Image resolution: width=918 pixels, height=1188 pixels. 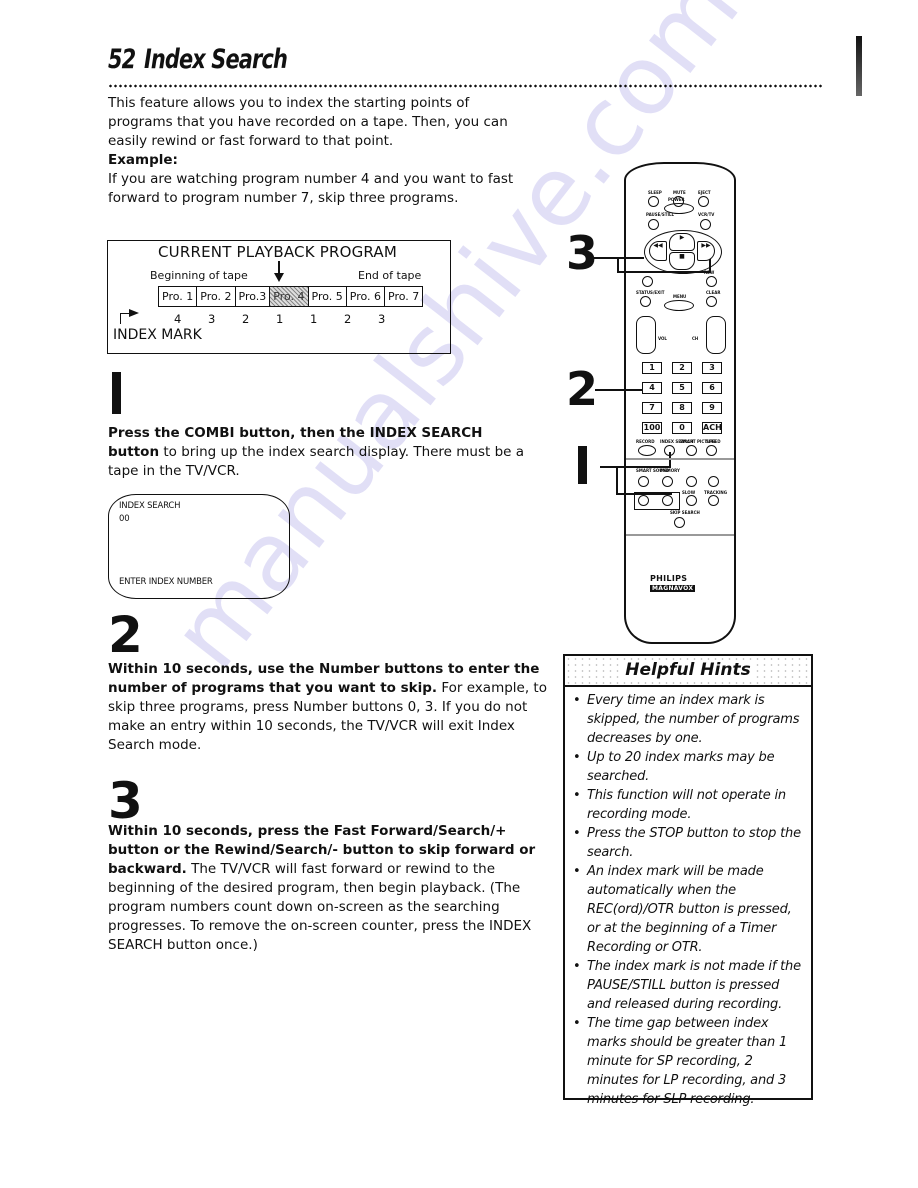 I want to click on ch-label: CH, so click(x=695, y=338).